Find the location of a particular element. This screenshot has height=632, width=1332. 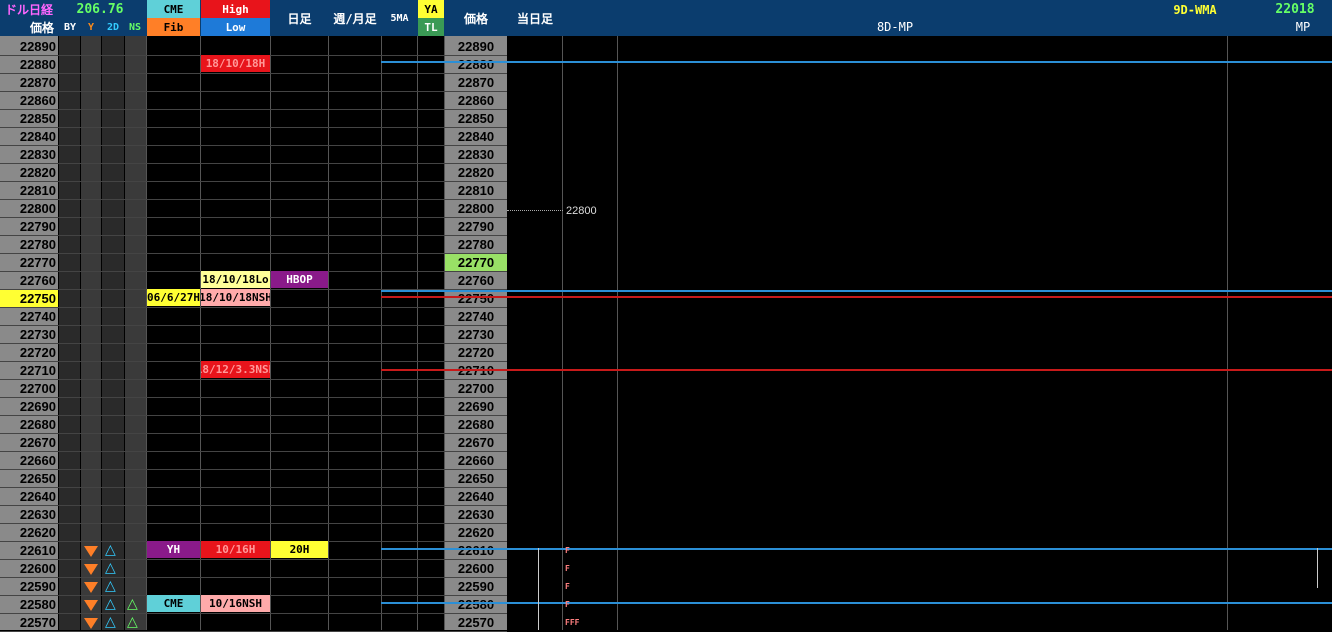

price-cell-right: 22590 is located at coordinates (476, 586).